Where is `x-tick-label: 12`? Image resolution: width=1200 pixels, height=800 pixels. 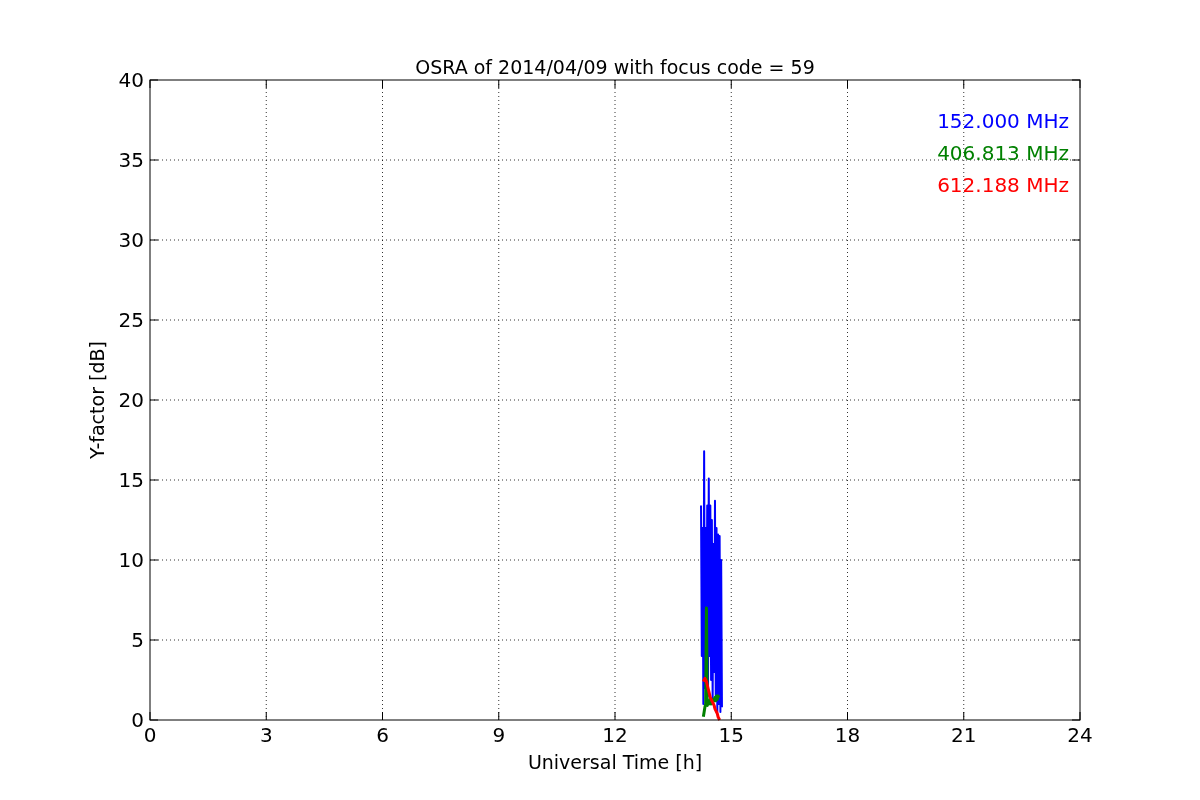
x-tick-label: 12 is located at coordinates (615, 735).